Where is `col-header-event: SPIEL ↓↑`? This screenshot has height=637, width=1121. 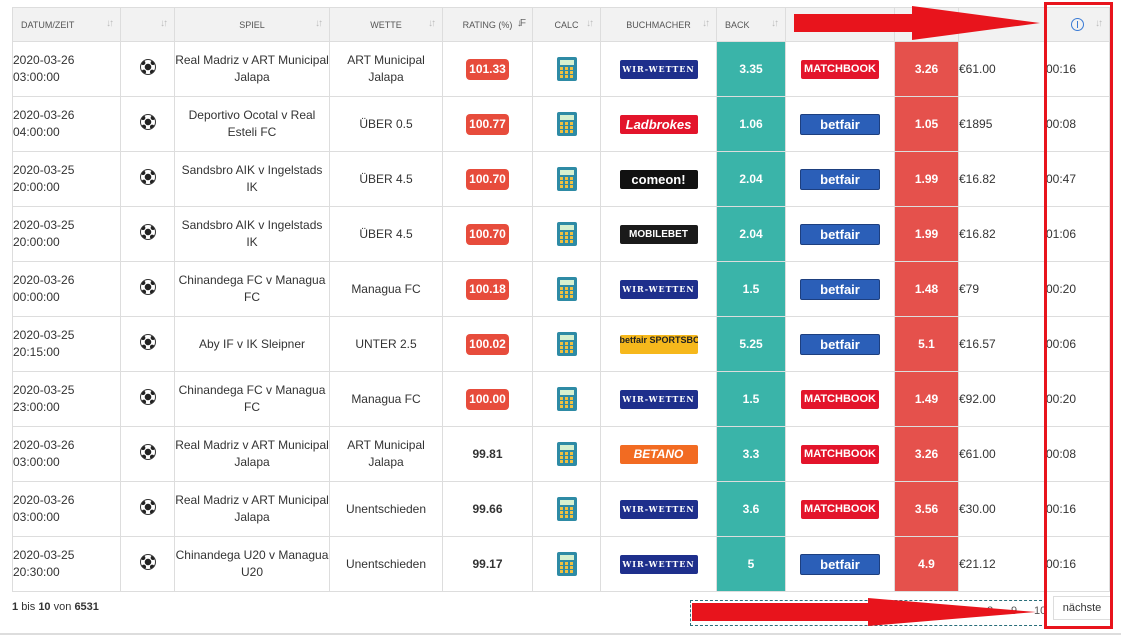
col-header-event: SPIEL ↓↑ is located at coordinates (252, 24).